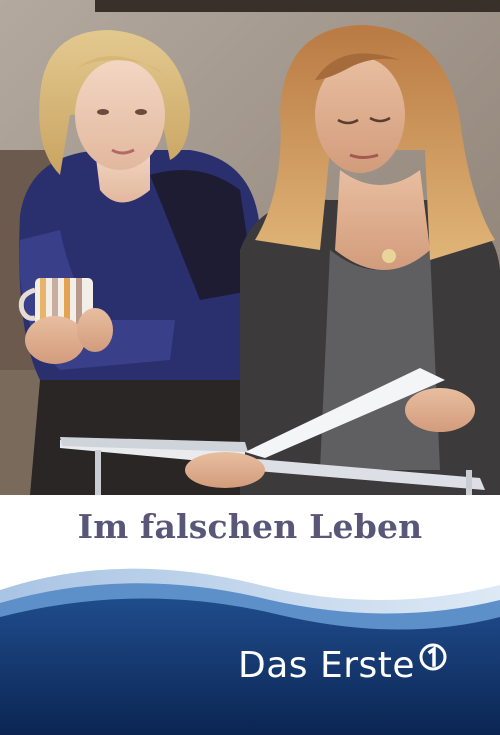 The image size is (500, 735). Describe the element at coordinates (433, 659) in the screenshot. I see `ard-one-logo-icon` at that location.